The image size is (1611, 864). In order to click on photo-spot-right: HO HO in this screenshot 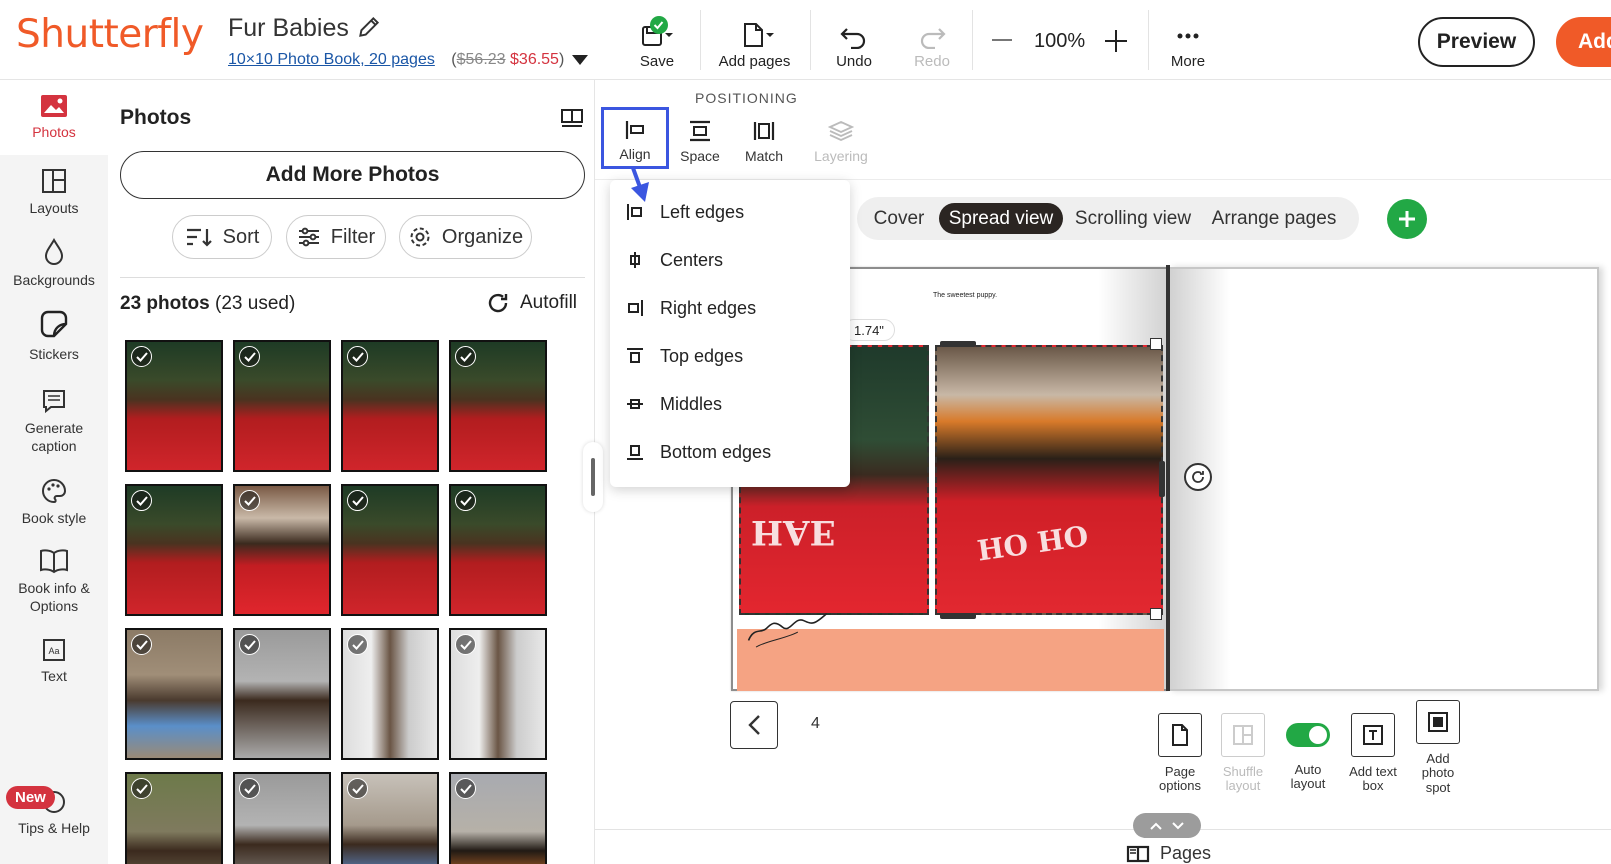, I will do `click(1049, 480)`.